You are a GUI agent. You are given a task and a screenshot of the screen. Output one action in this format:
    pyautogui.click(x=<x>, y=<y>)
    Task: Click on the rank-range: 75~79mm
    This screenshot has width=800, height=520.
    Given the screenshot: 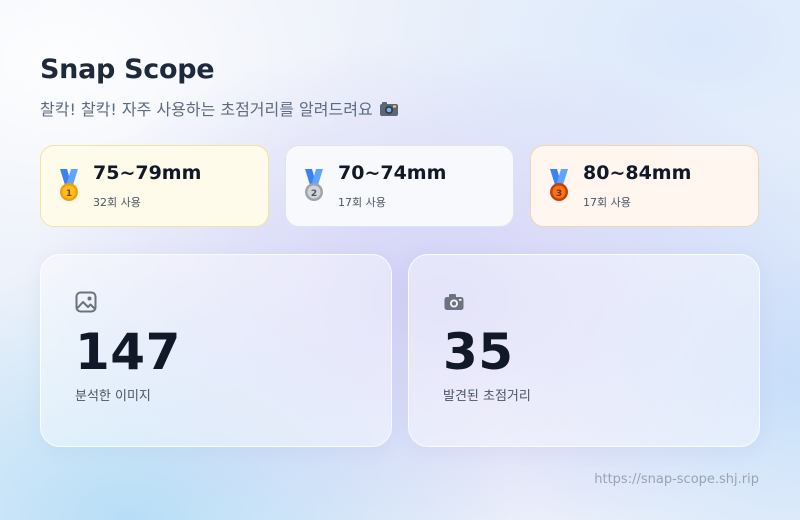 What is the action you would take?
    pyautogui.click(x=147, y=173)
    